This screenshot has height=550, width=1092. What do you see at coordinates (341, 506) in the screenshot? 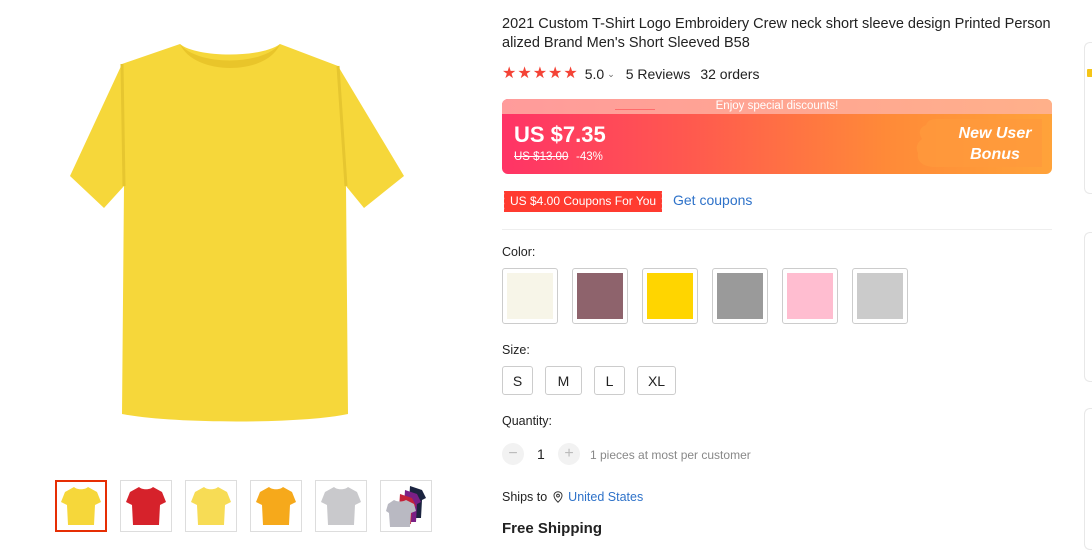
I see `thumbnail-grey` at bounding box center [341, 506].